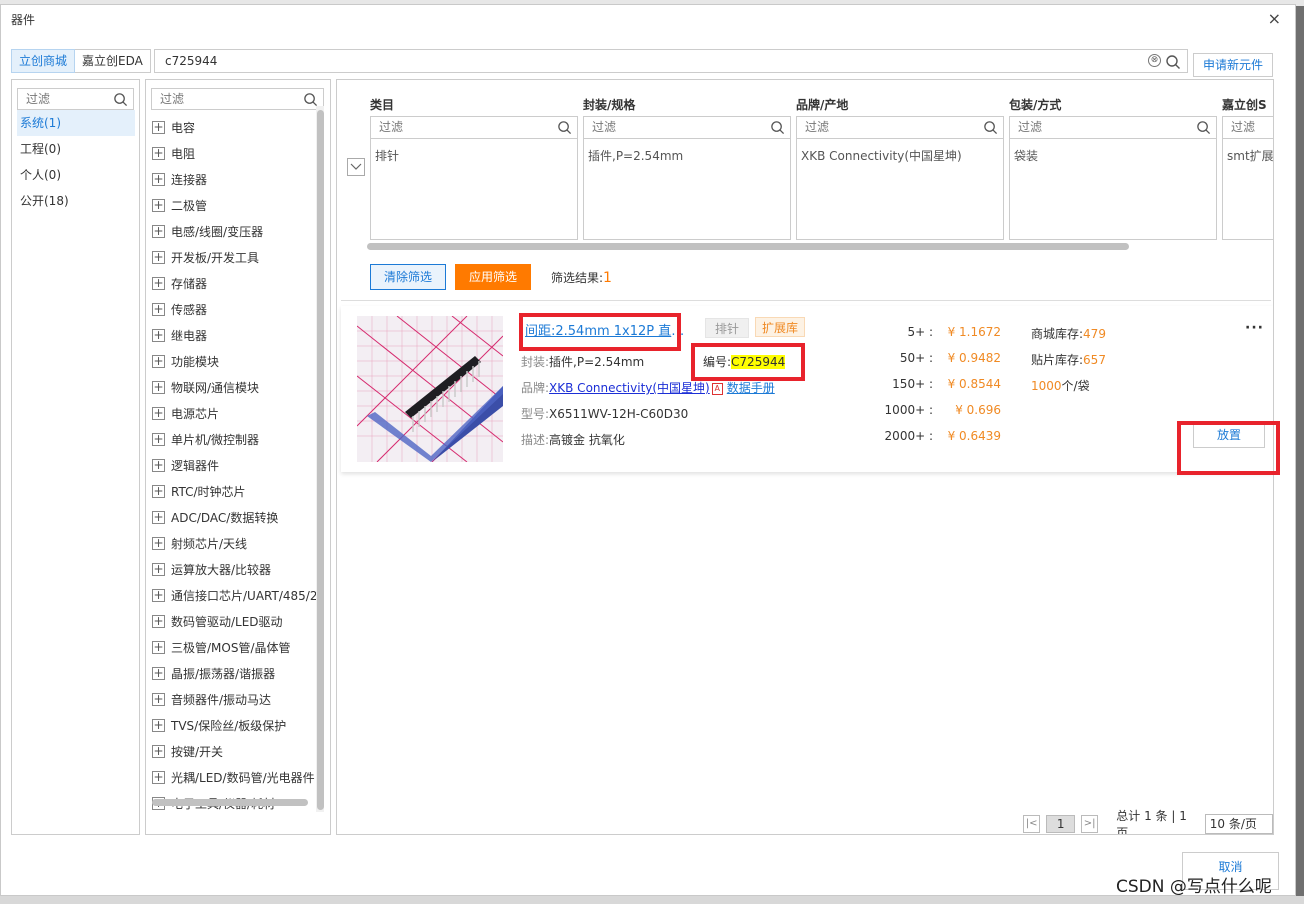 This screenshot has height=904, width=1304. I want to click on category-item: + 运算放大器/比较器, so click(237, 569).